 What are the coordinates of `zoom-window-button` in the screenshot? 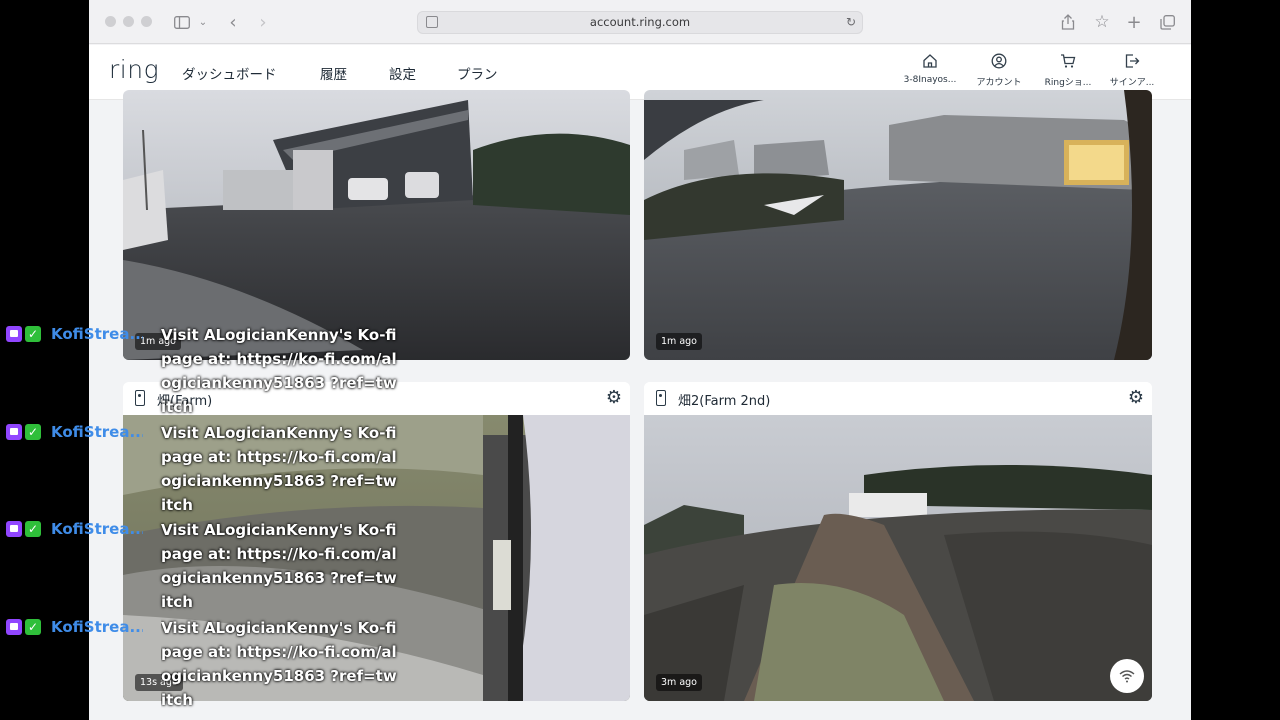 It's located at (146, 21).